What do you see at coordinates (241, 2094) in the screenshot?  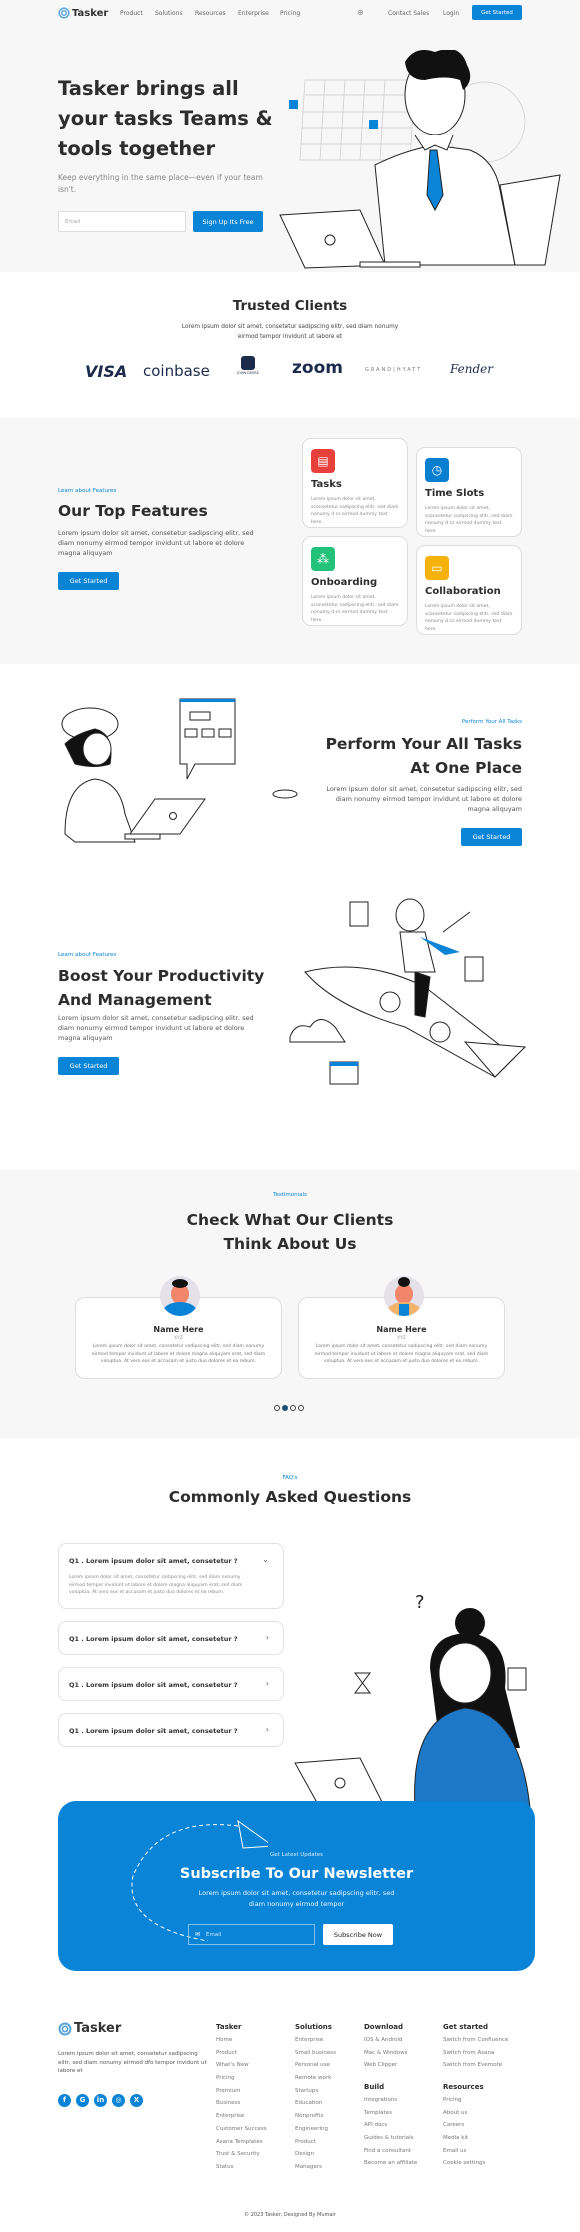 I see `footer-link: Premium` at bounding box center [241, 2094].